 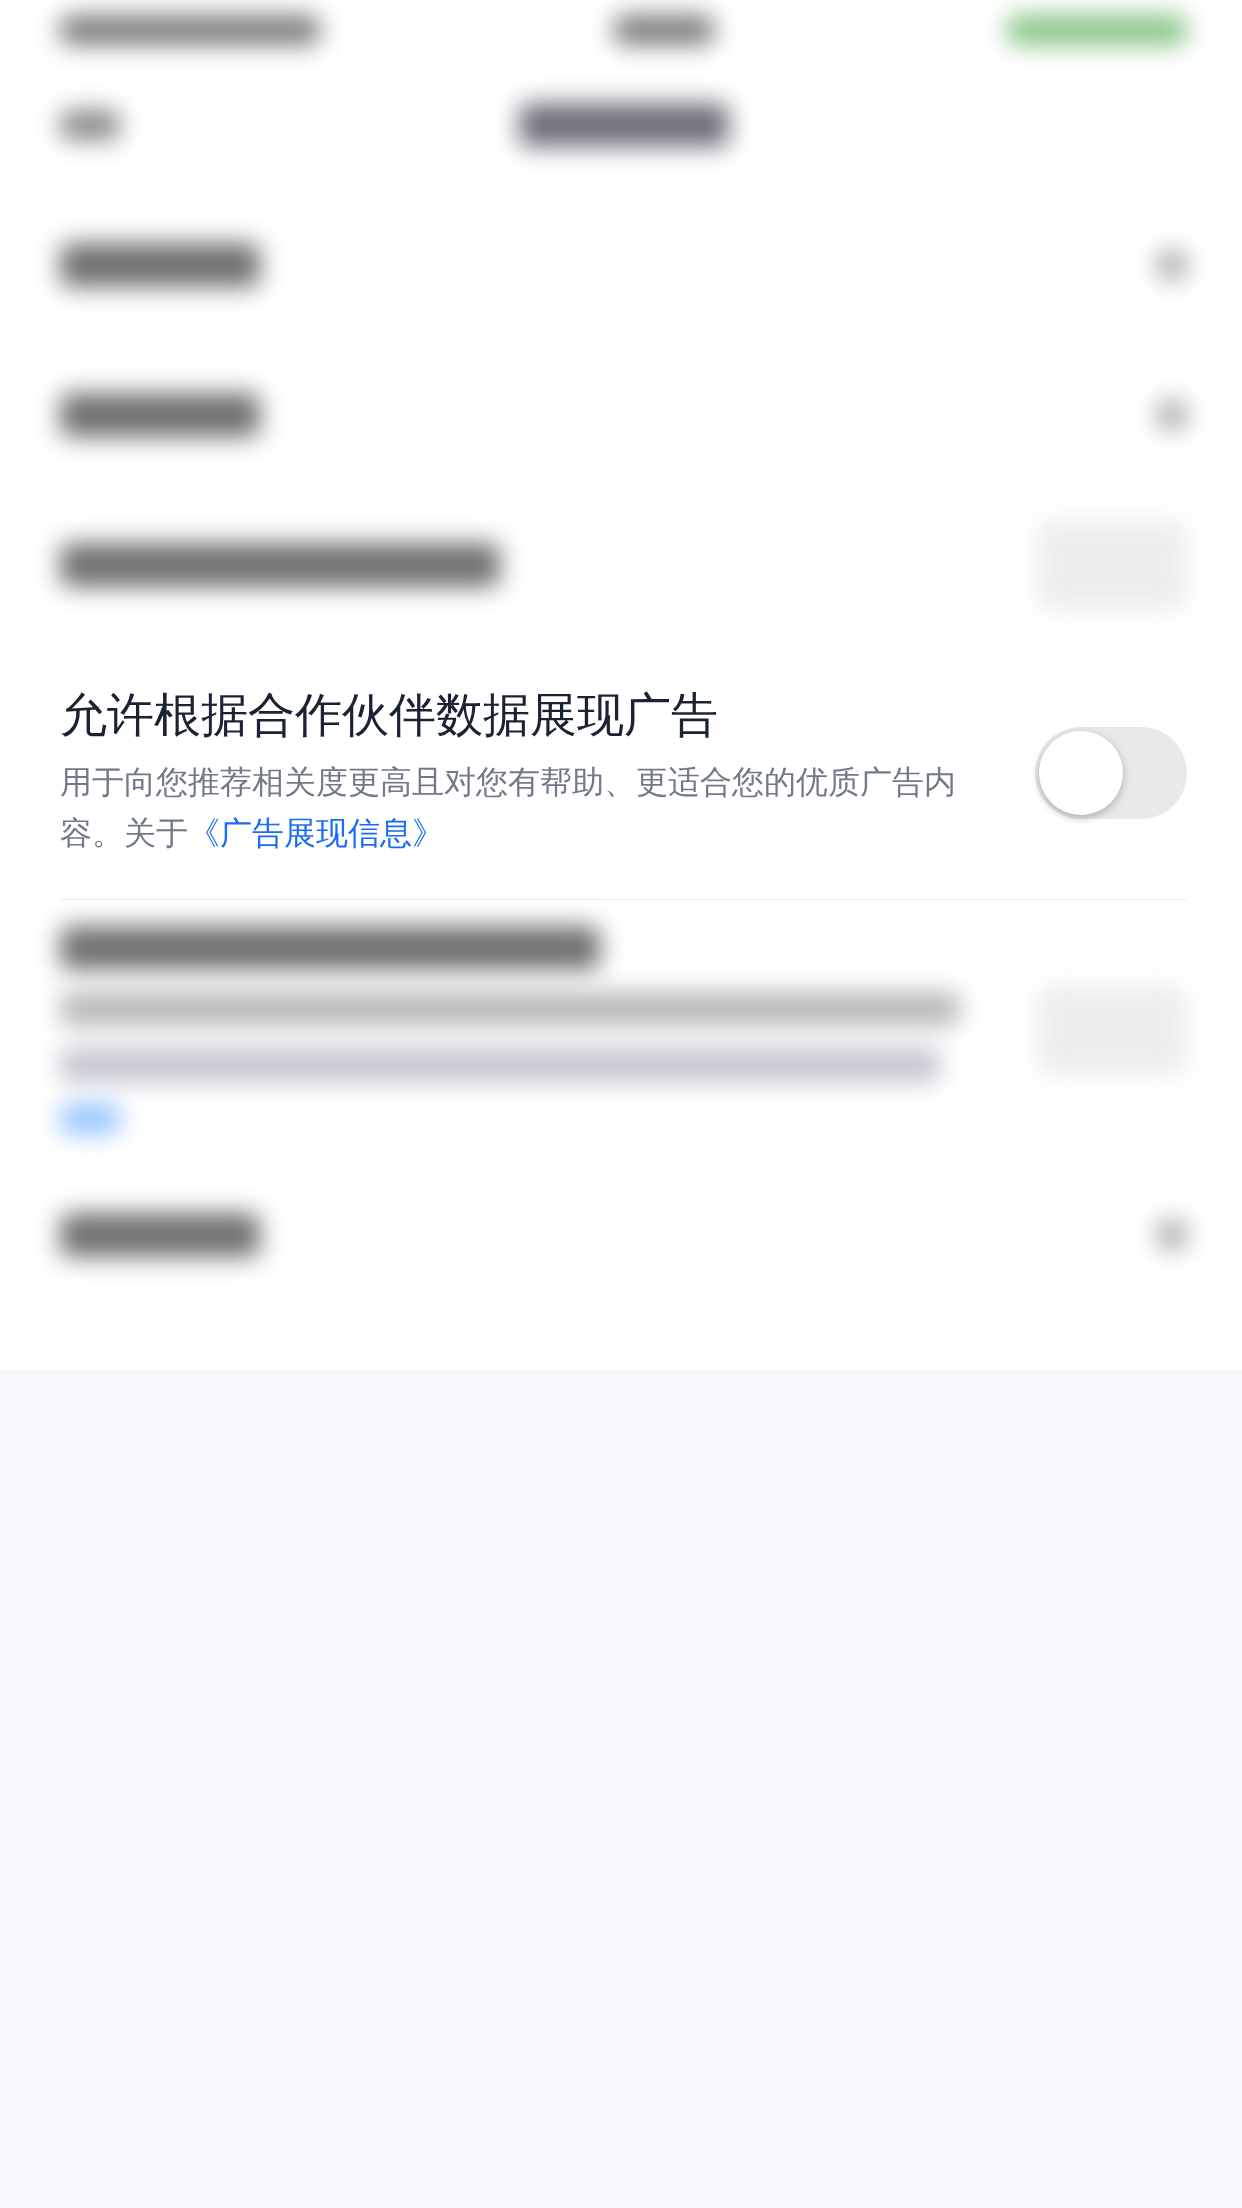 What do you see at coordinates (508, 807) in the screenshot?
I see `setting-description: 用于向您推荐相关度更高且对您有帮助、更适合您的优质广告内容。关于《广告展现信息》` at bounding box center [508, 807].